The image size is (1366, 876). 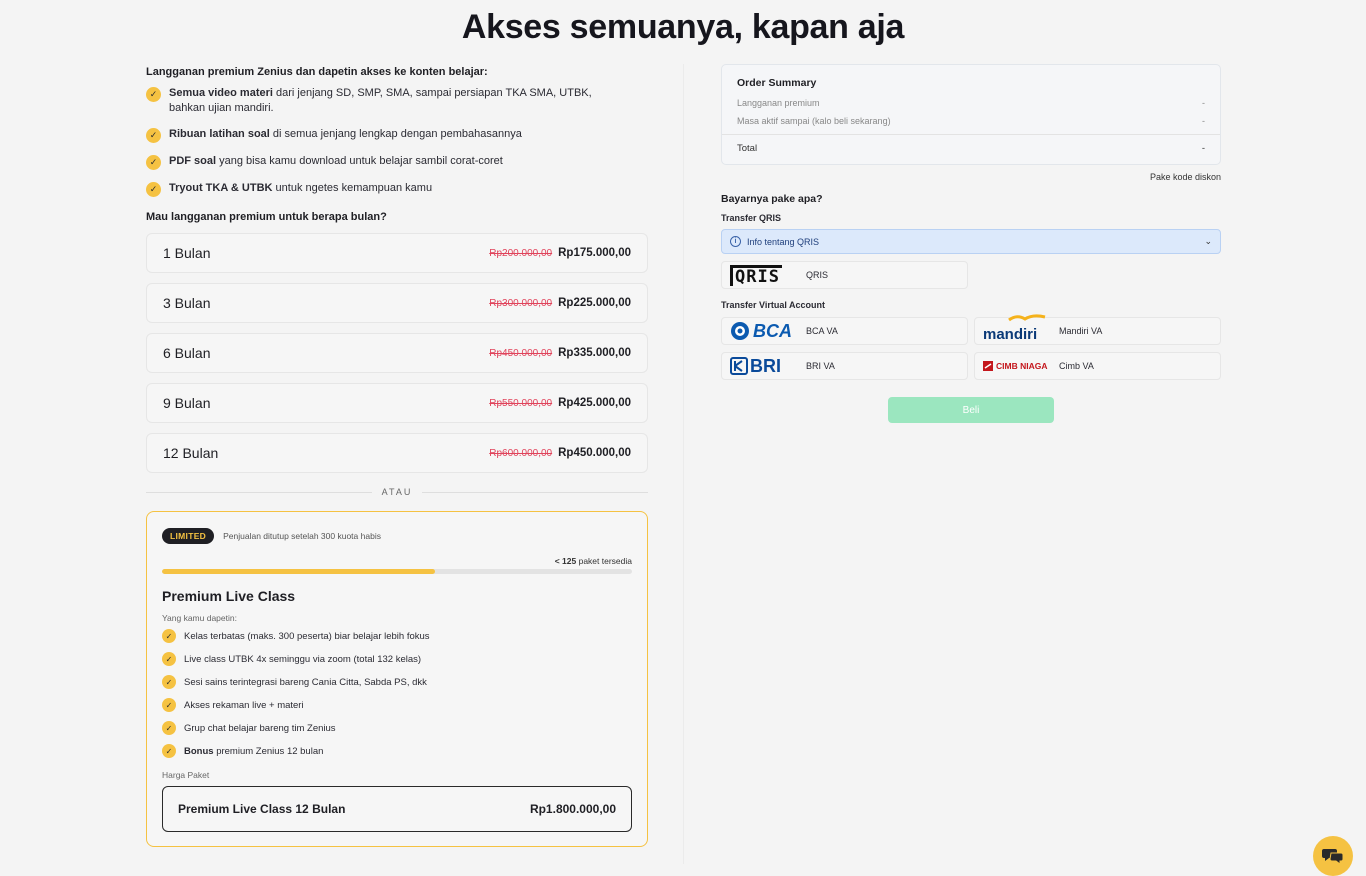 I want to click on benefit-bold: Tryout TKA & UTBK, so click(x=221, y=188).